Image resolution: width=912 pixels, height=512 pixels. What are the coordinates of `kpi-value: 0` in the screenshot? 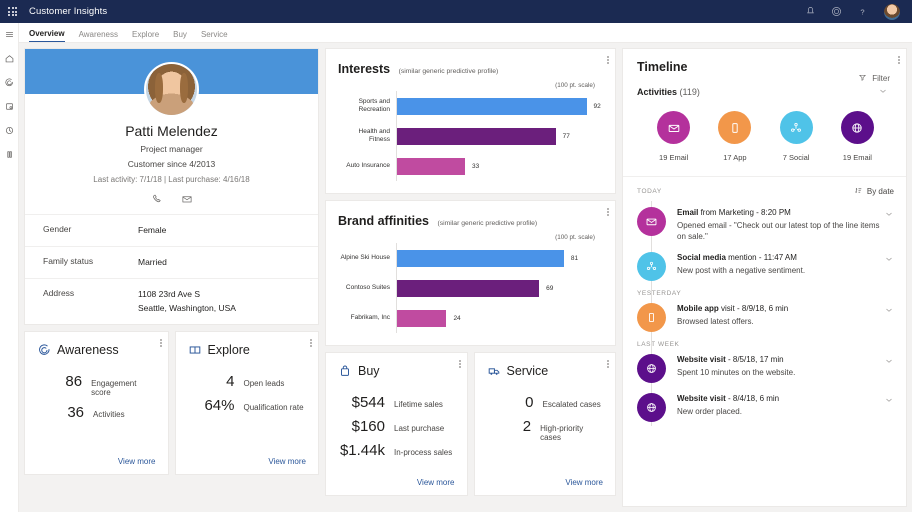 It's located at (529, 402).